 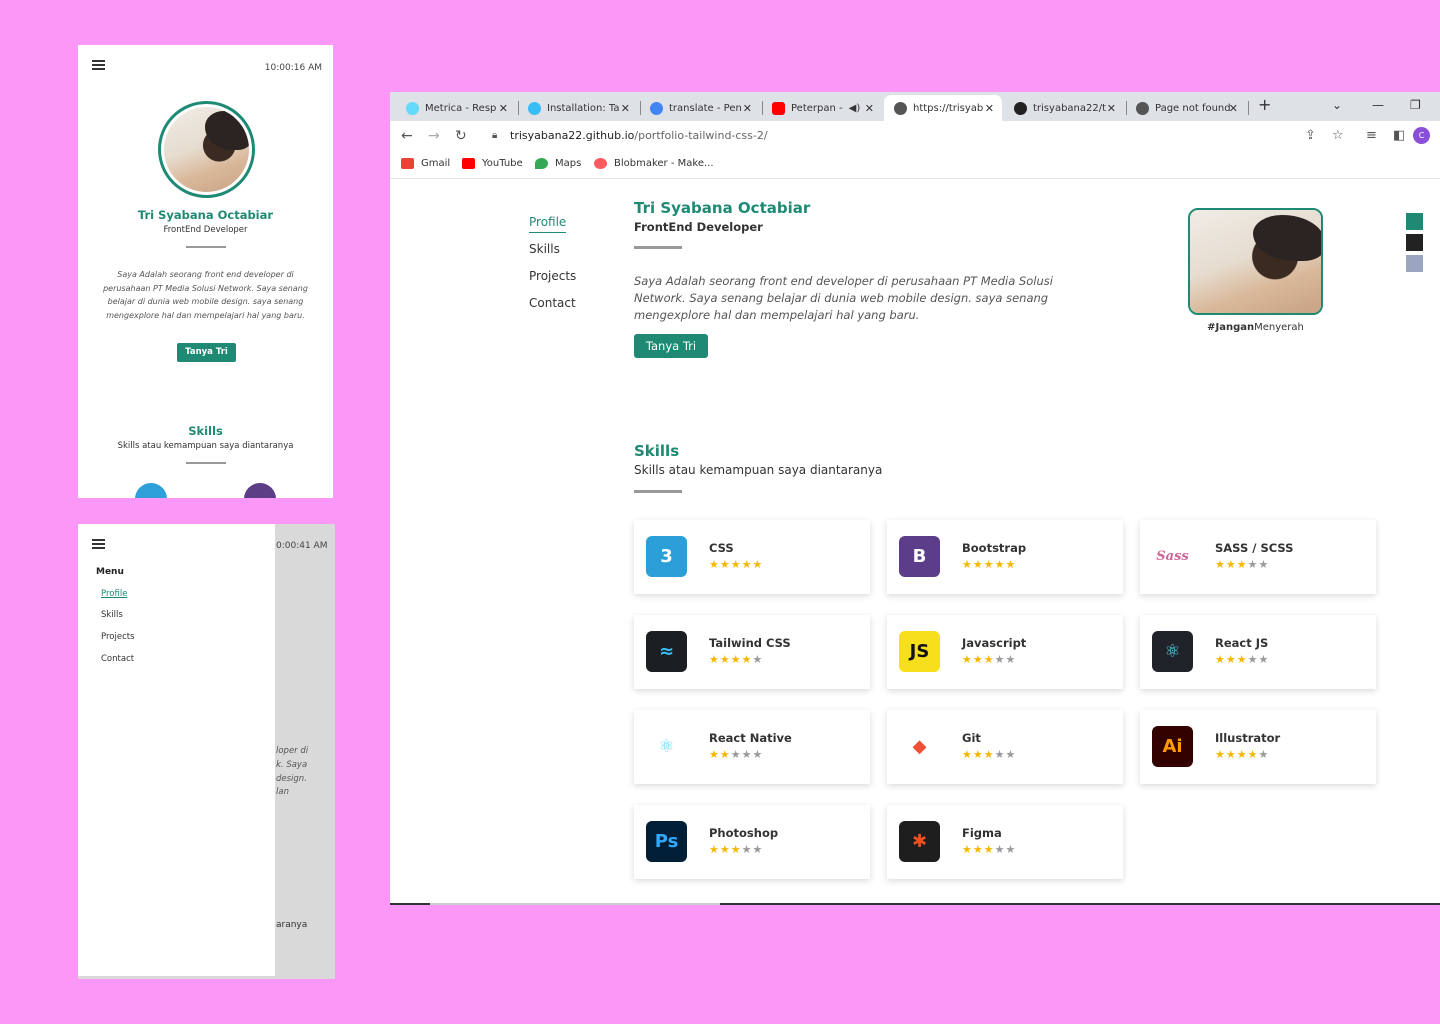 What do you see at coordinates (822, 108) in the screenshot?
I see `tab-peterpan: Peterpan - ◀︎) ✕` at bounding box center [822, 108].